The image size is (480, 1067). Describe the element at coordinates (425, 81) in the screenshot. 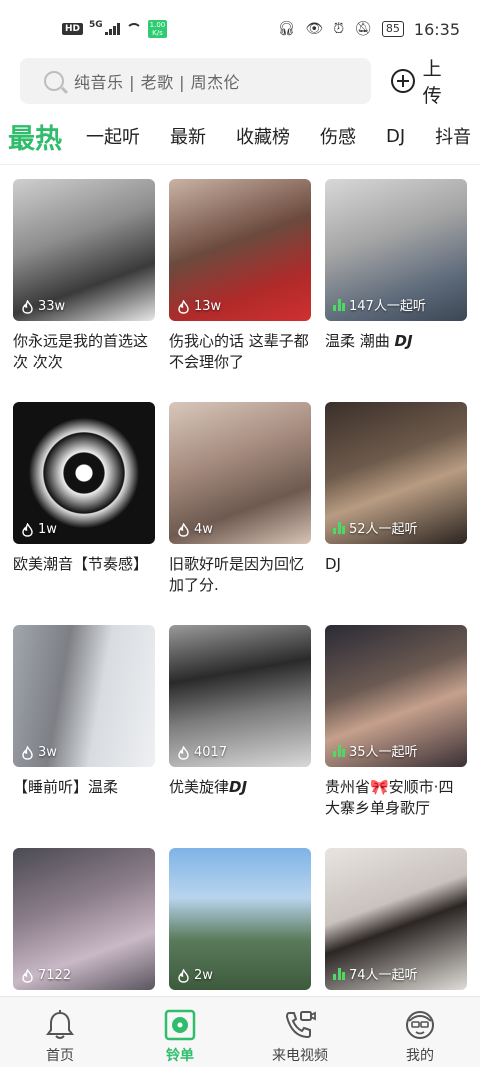

I see `upload-button: 上传` at that location.